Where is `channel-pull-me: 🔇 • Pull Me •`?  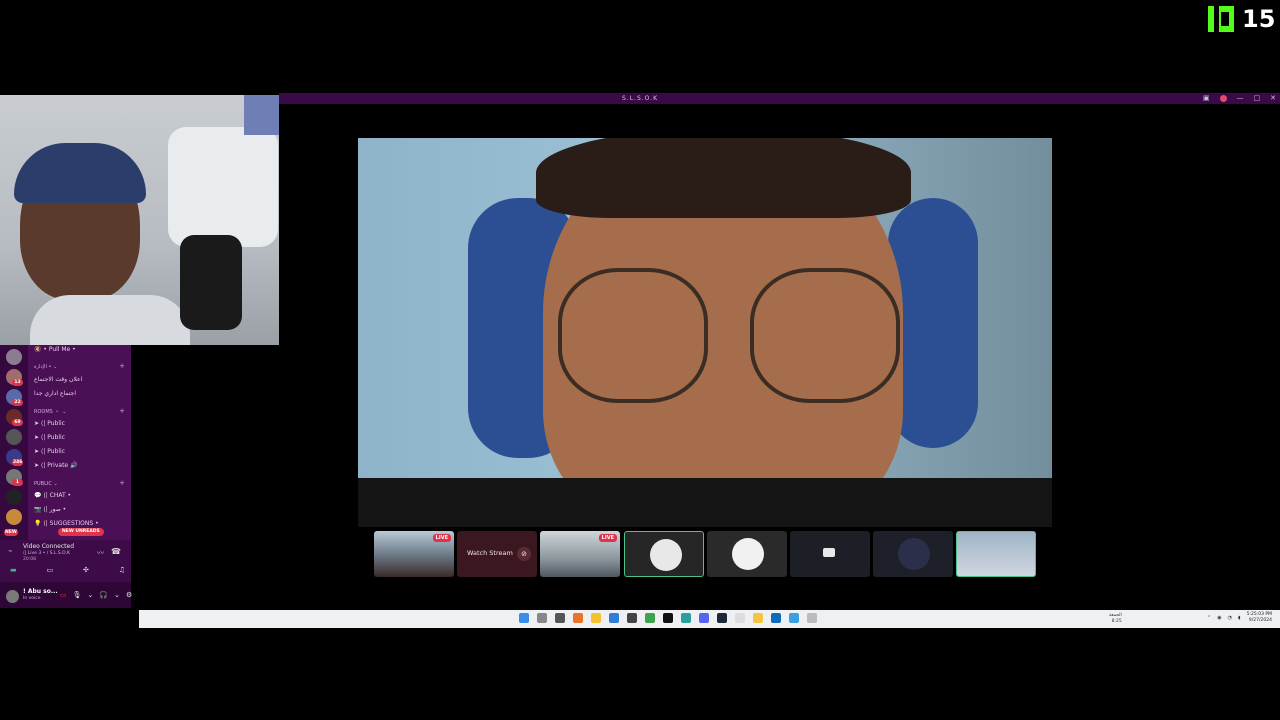
channel-pull-me: 🔇 • Pull Me • is located at coordinates (55, 350).